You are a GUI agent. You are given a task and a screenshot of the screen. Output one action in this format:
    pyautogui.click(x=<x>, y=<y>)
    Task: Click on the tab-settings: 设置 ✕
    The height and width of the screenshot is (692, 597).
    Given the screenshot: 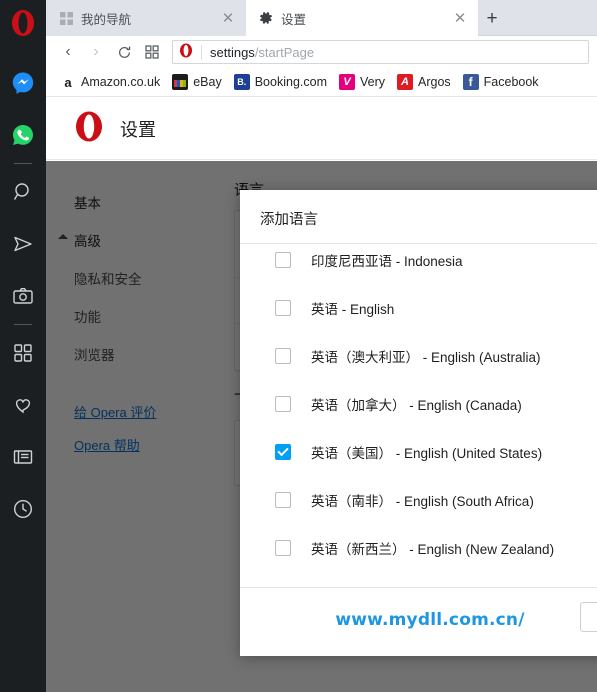 What is the action you would take?
    pyautogui.click(x=362, y=18)
    